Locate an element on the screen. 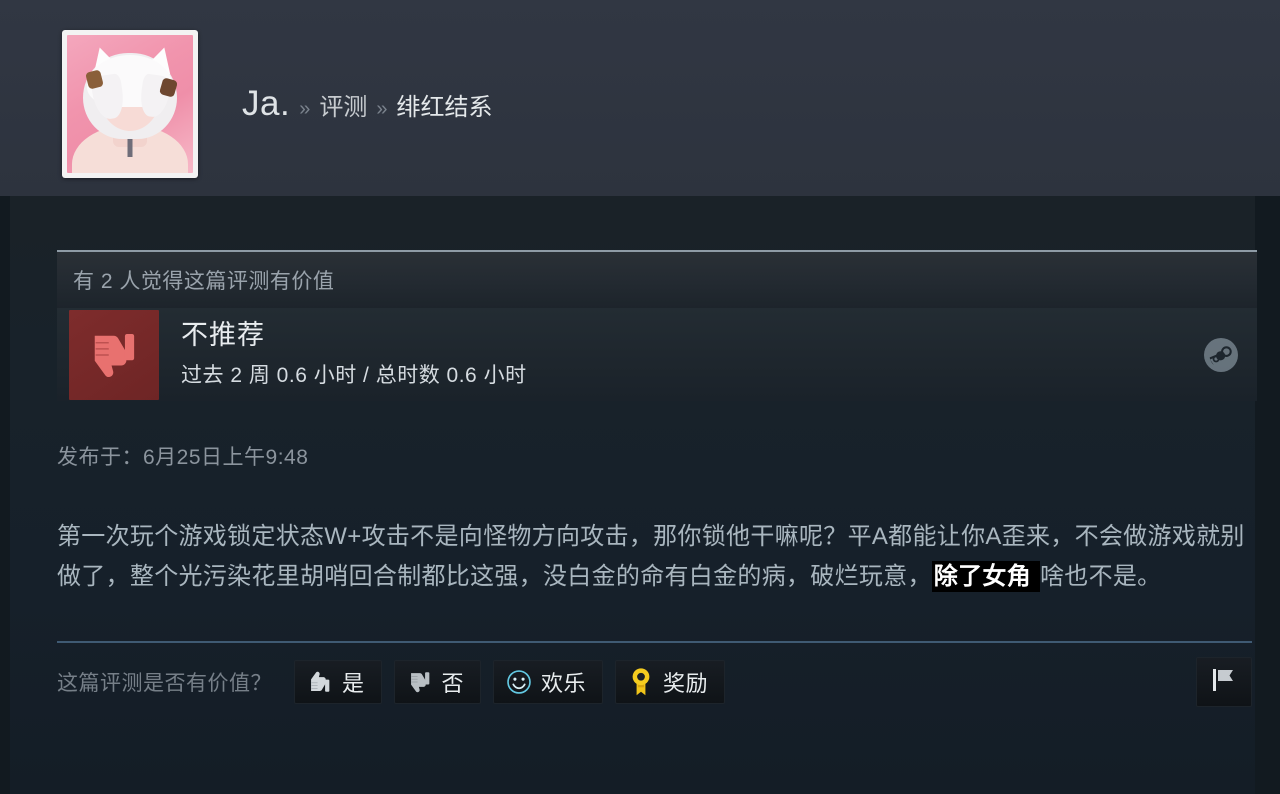  award-medal-icon is located at coordinates (641, 682).